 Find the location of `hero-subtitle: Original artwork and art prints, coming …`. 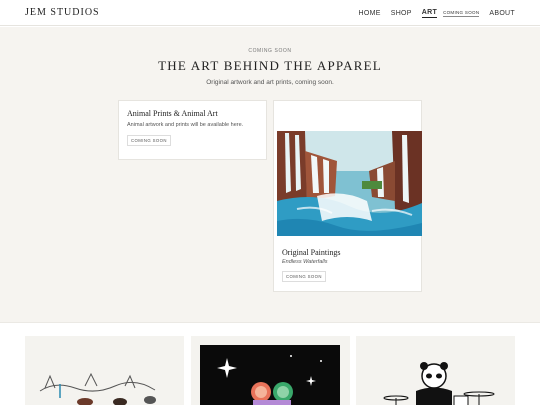

hero-subtitle: Original artwork and art prints, coming … is located at coordinates (270, 82).